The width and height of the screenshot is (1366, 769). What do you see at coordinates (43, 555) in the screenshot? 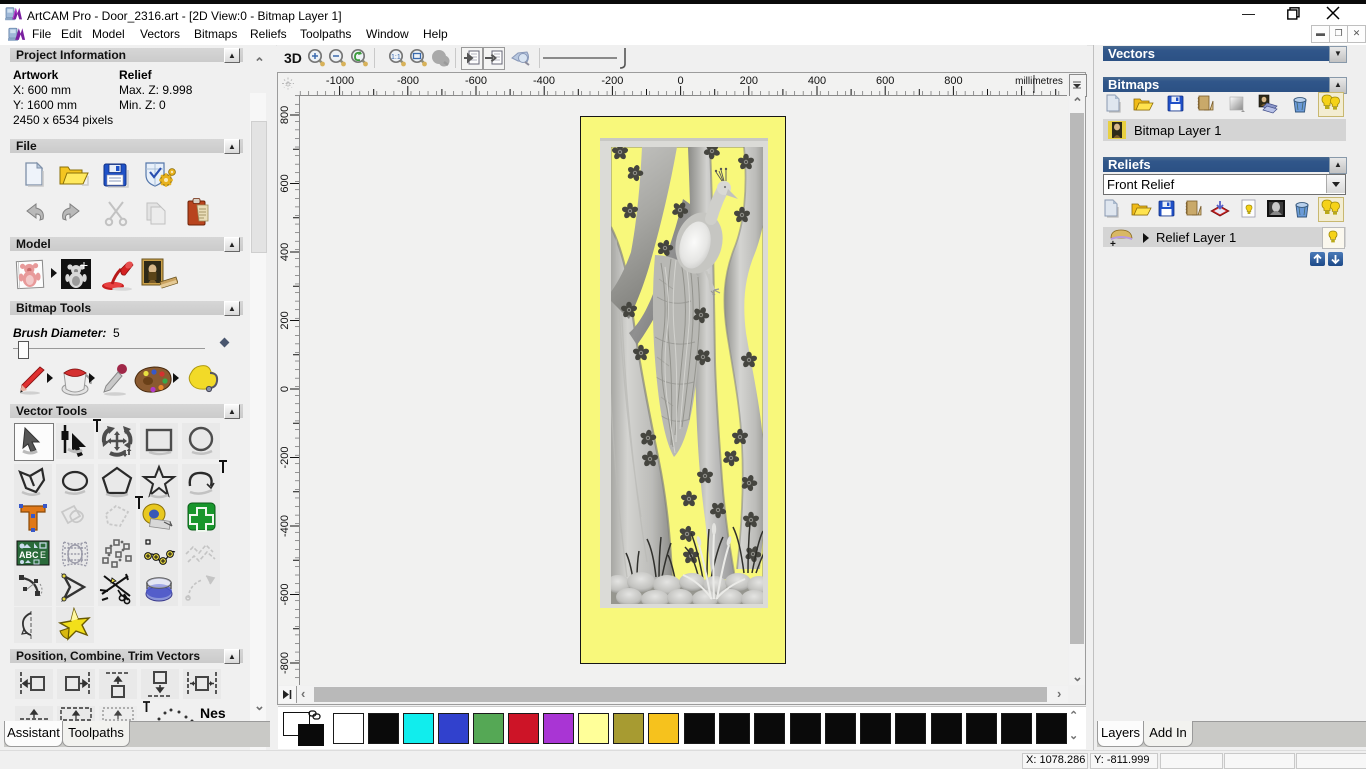
I see `svg-text: E` at bounding box center [43, 555].